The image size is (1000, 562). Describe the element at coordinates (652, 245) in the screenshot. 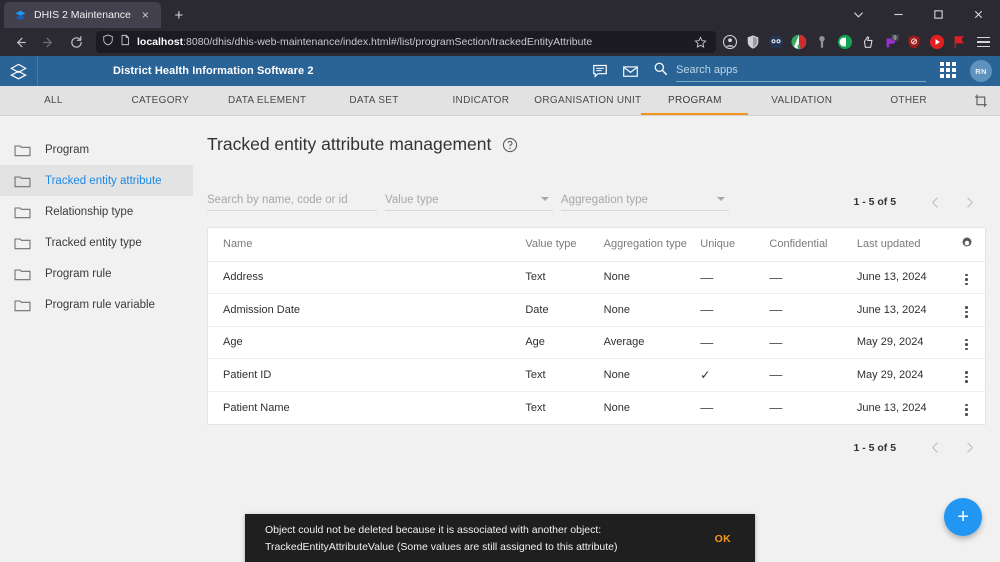

I see `column-header-aggregation-type: Aggregation type` at that location.